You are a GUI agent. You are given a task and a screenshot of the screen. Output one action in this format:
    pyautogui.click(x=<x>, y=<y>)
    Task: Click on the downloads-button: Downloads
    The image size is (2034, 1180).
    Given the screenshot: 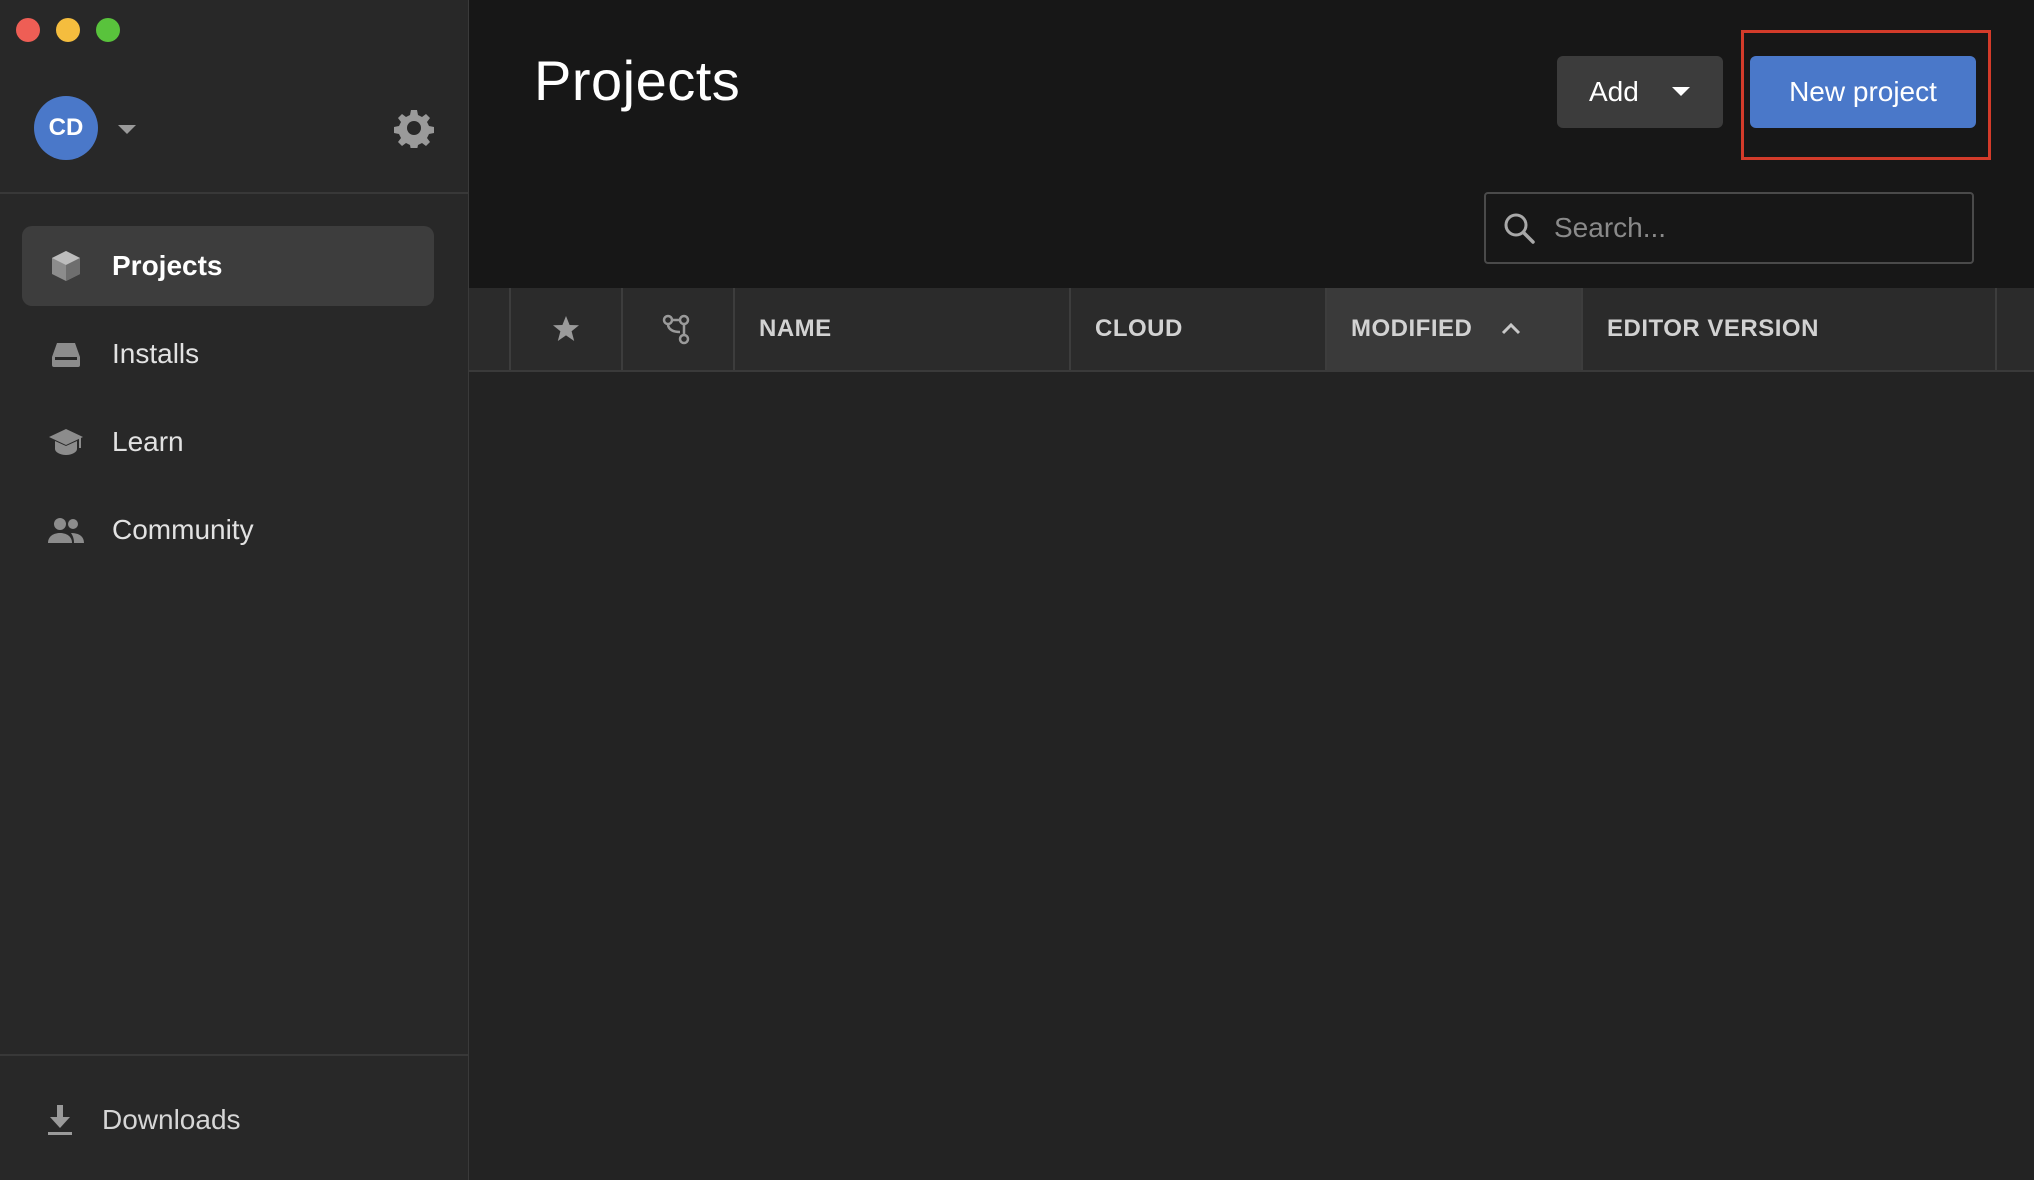 What is the action you would take?
    pyautogui.click(x=140, y=1120)
    